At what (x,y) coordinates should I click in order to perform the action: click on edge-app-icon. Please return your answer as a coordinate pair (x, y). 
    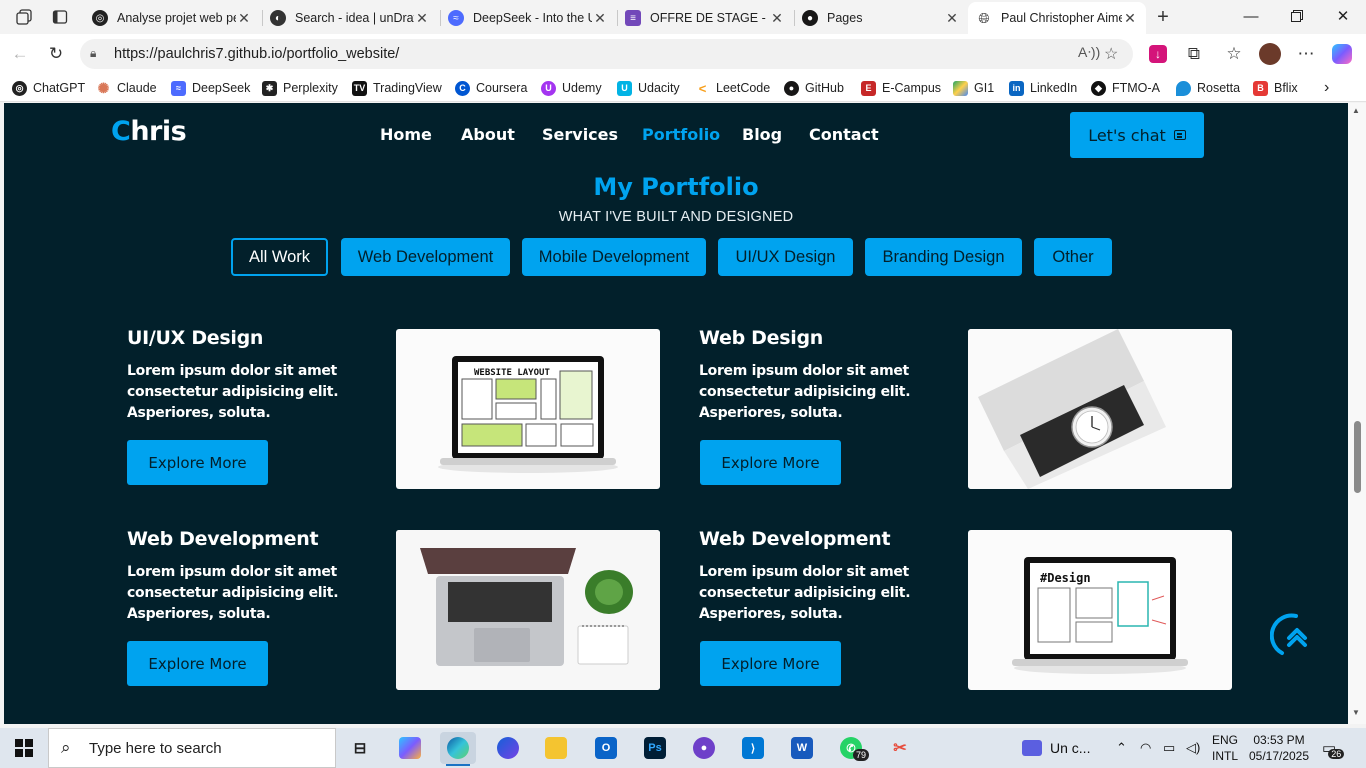
    Looking at the image, I should click on (458, 749).